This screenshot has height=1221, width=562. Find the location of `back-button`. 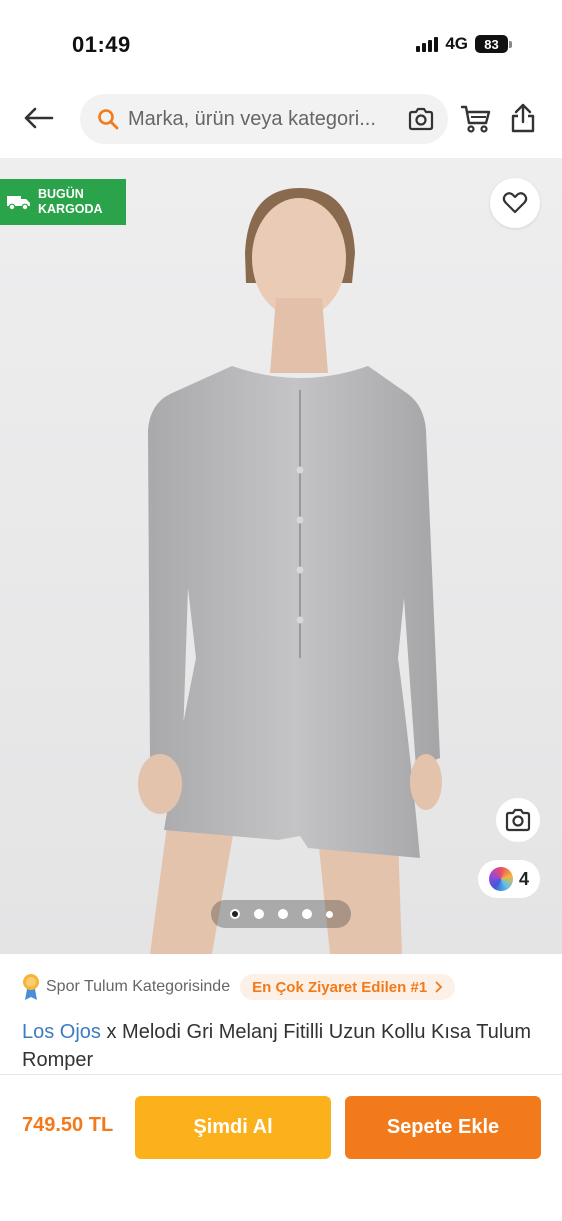

back-button is located at coordinates (38, 118).